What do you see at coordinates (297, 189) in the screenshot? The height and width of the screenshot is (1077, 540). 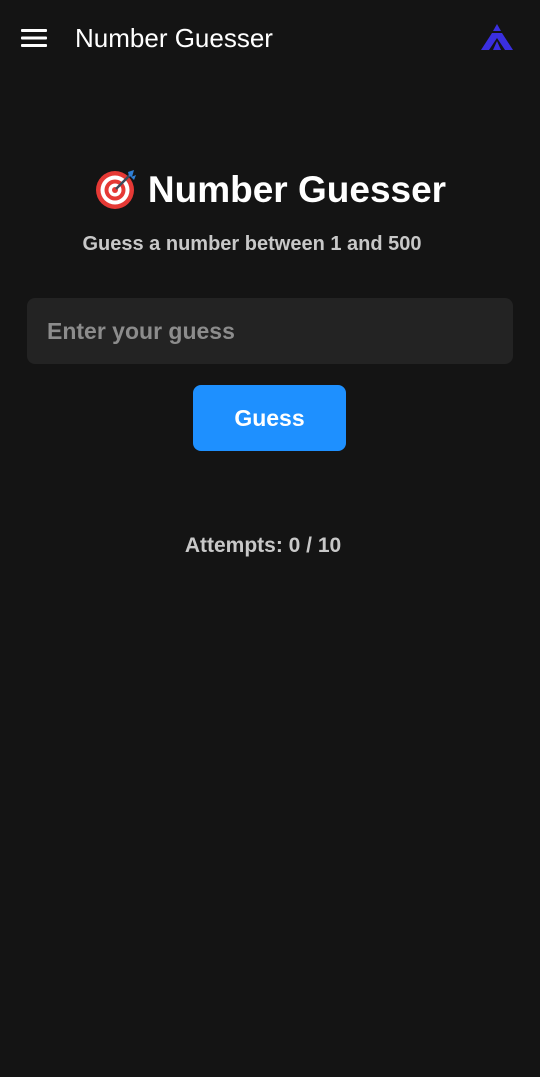 I see `headline-text: Number Guesser` at bounding box center [297, 189].